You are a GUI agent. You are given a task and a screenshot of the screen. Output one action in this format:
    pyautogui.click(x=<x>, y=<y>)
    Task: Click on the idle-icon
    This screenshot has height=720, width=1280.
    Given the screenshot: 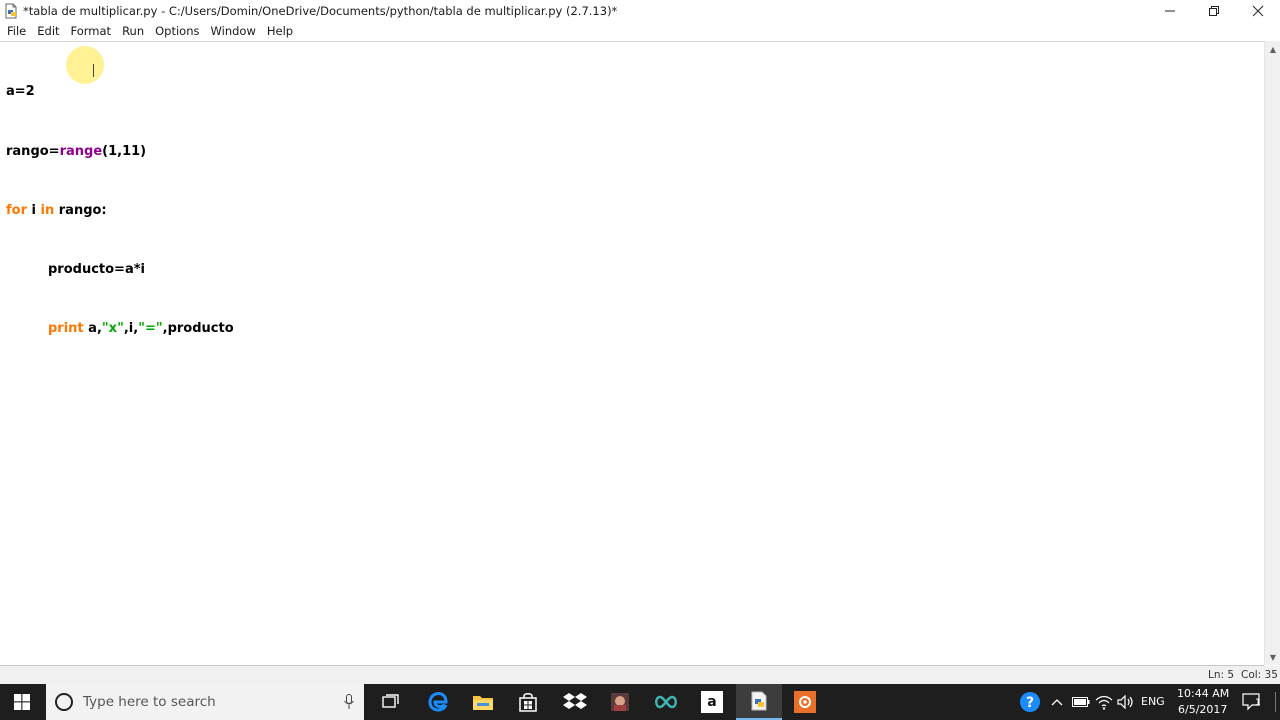 What is the action you would take?
    pyautogui.click(x=759, y=701)
    